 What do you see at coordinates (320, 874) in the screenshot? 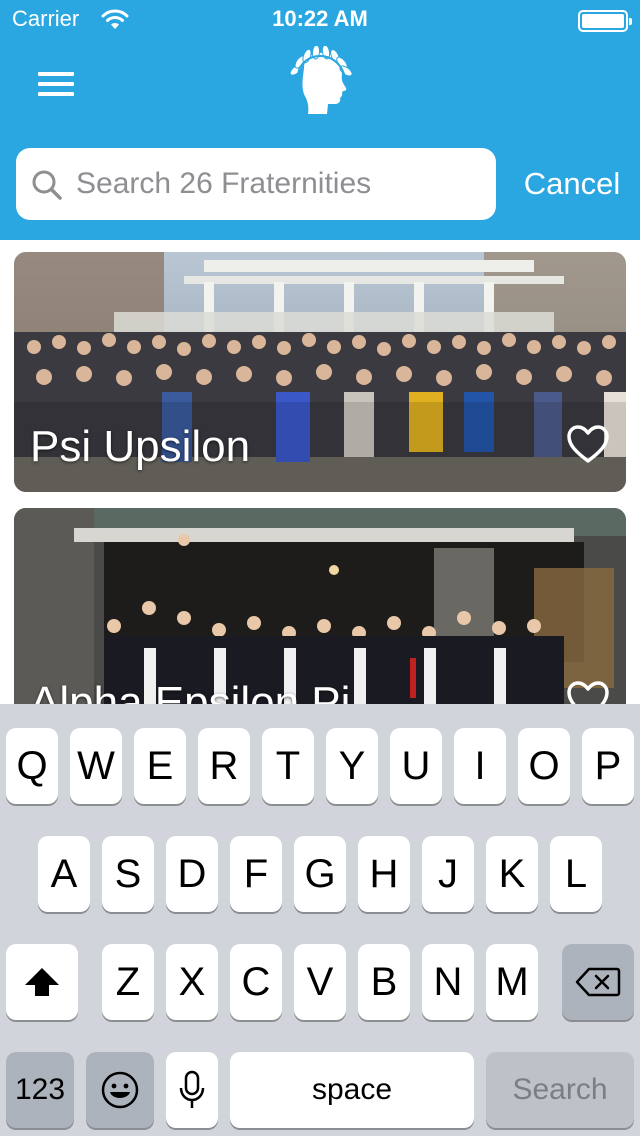
I see `key-g: G` at bounding box center [320, 874].